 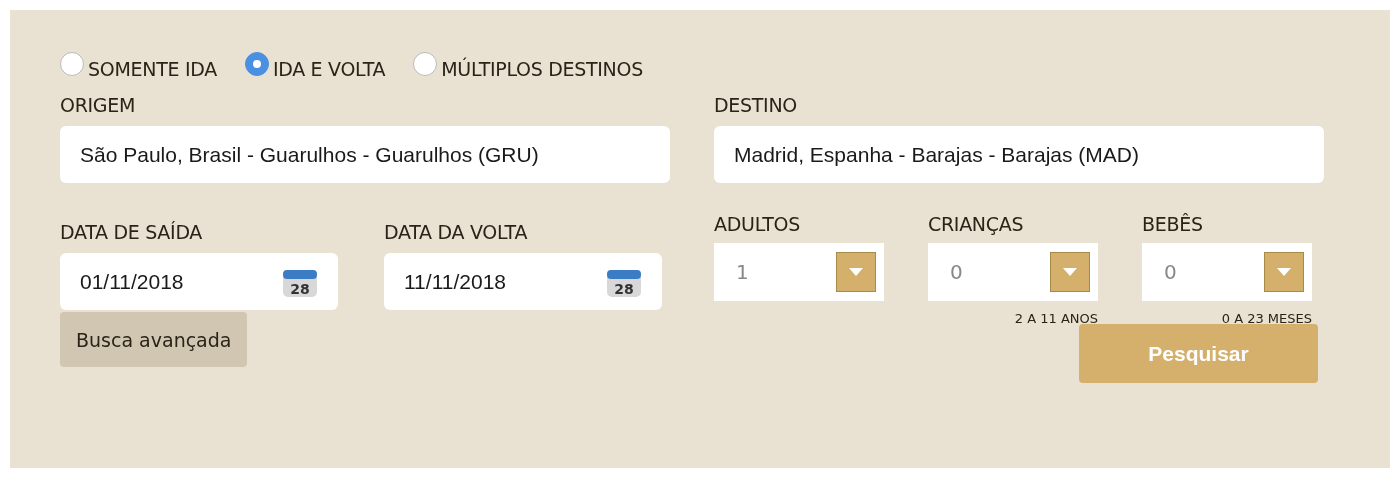 What do you see at coordinates (329, 69) in the screenshot?
I see `radio-label: IDA E VOLTA` at bounding box center [329, 69].